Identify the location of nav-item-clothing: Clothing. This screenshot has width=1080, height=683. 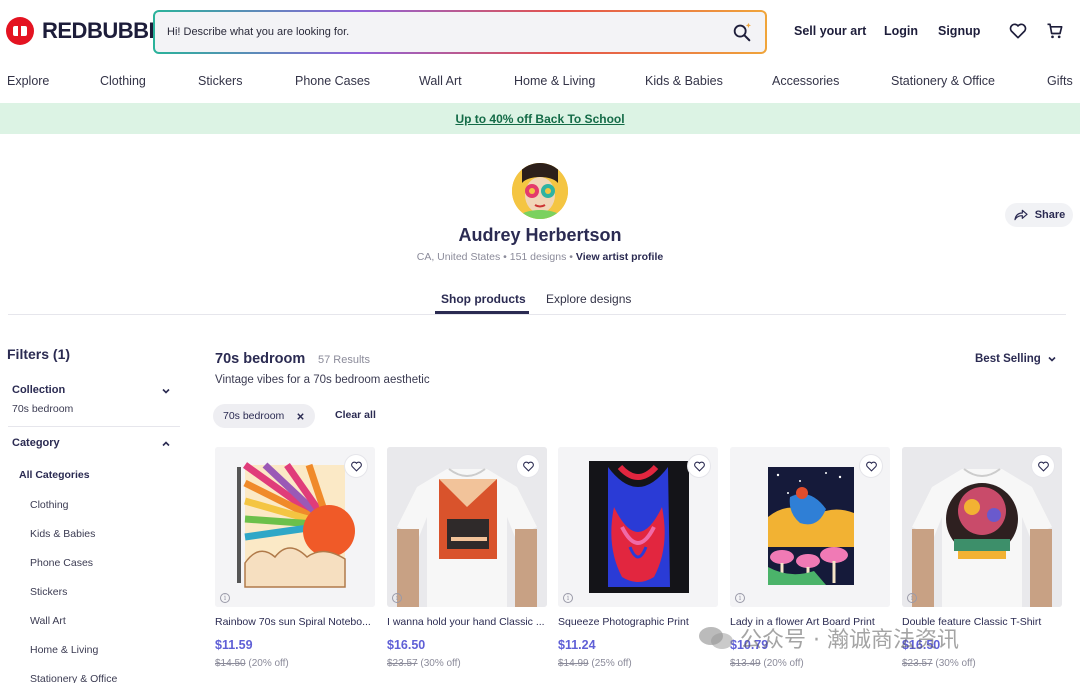
(123, 81).